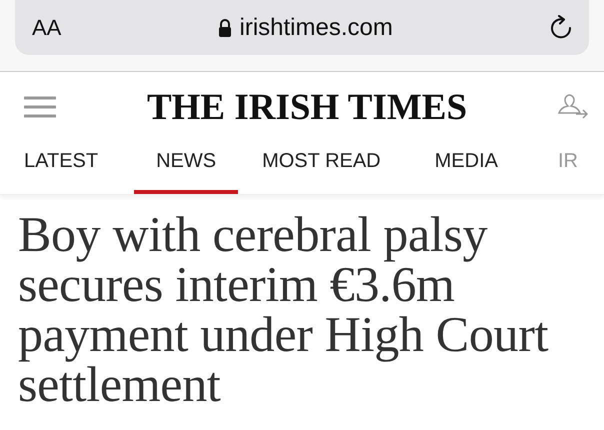 Image resolution: width=604 pixels, height=430 pixels. I want to click on url-text: irishtimes.com, so click(316, 28).